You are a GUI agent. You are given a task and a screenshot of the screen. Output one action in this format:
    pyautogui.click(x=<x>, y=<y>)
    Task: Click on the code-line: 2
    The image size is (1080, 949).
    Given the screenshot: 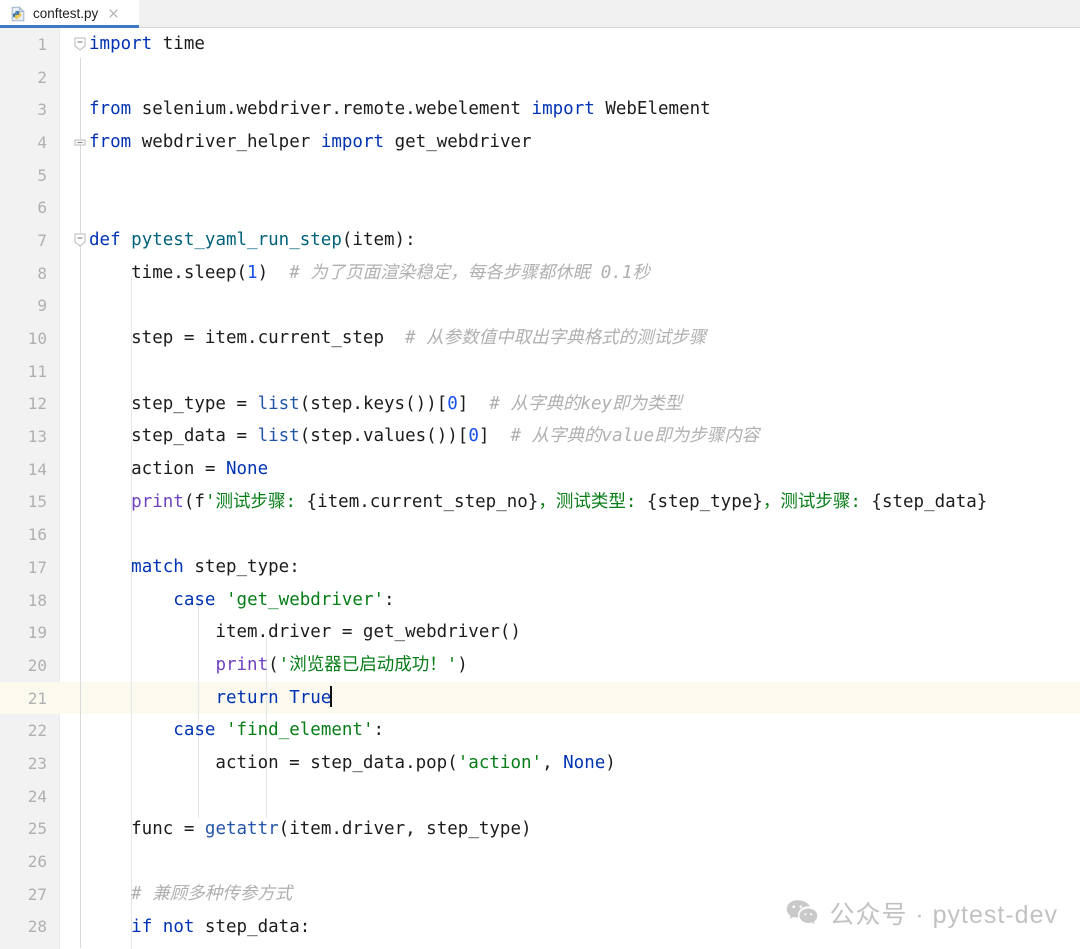 What is the action you would take?
    pyautogui.click(x=540, y=77)
    